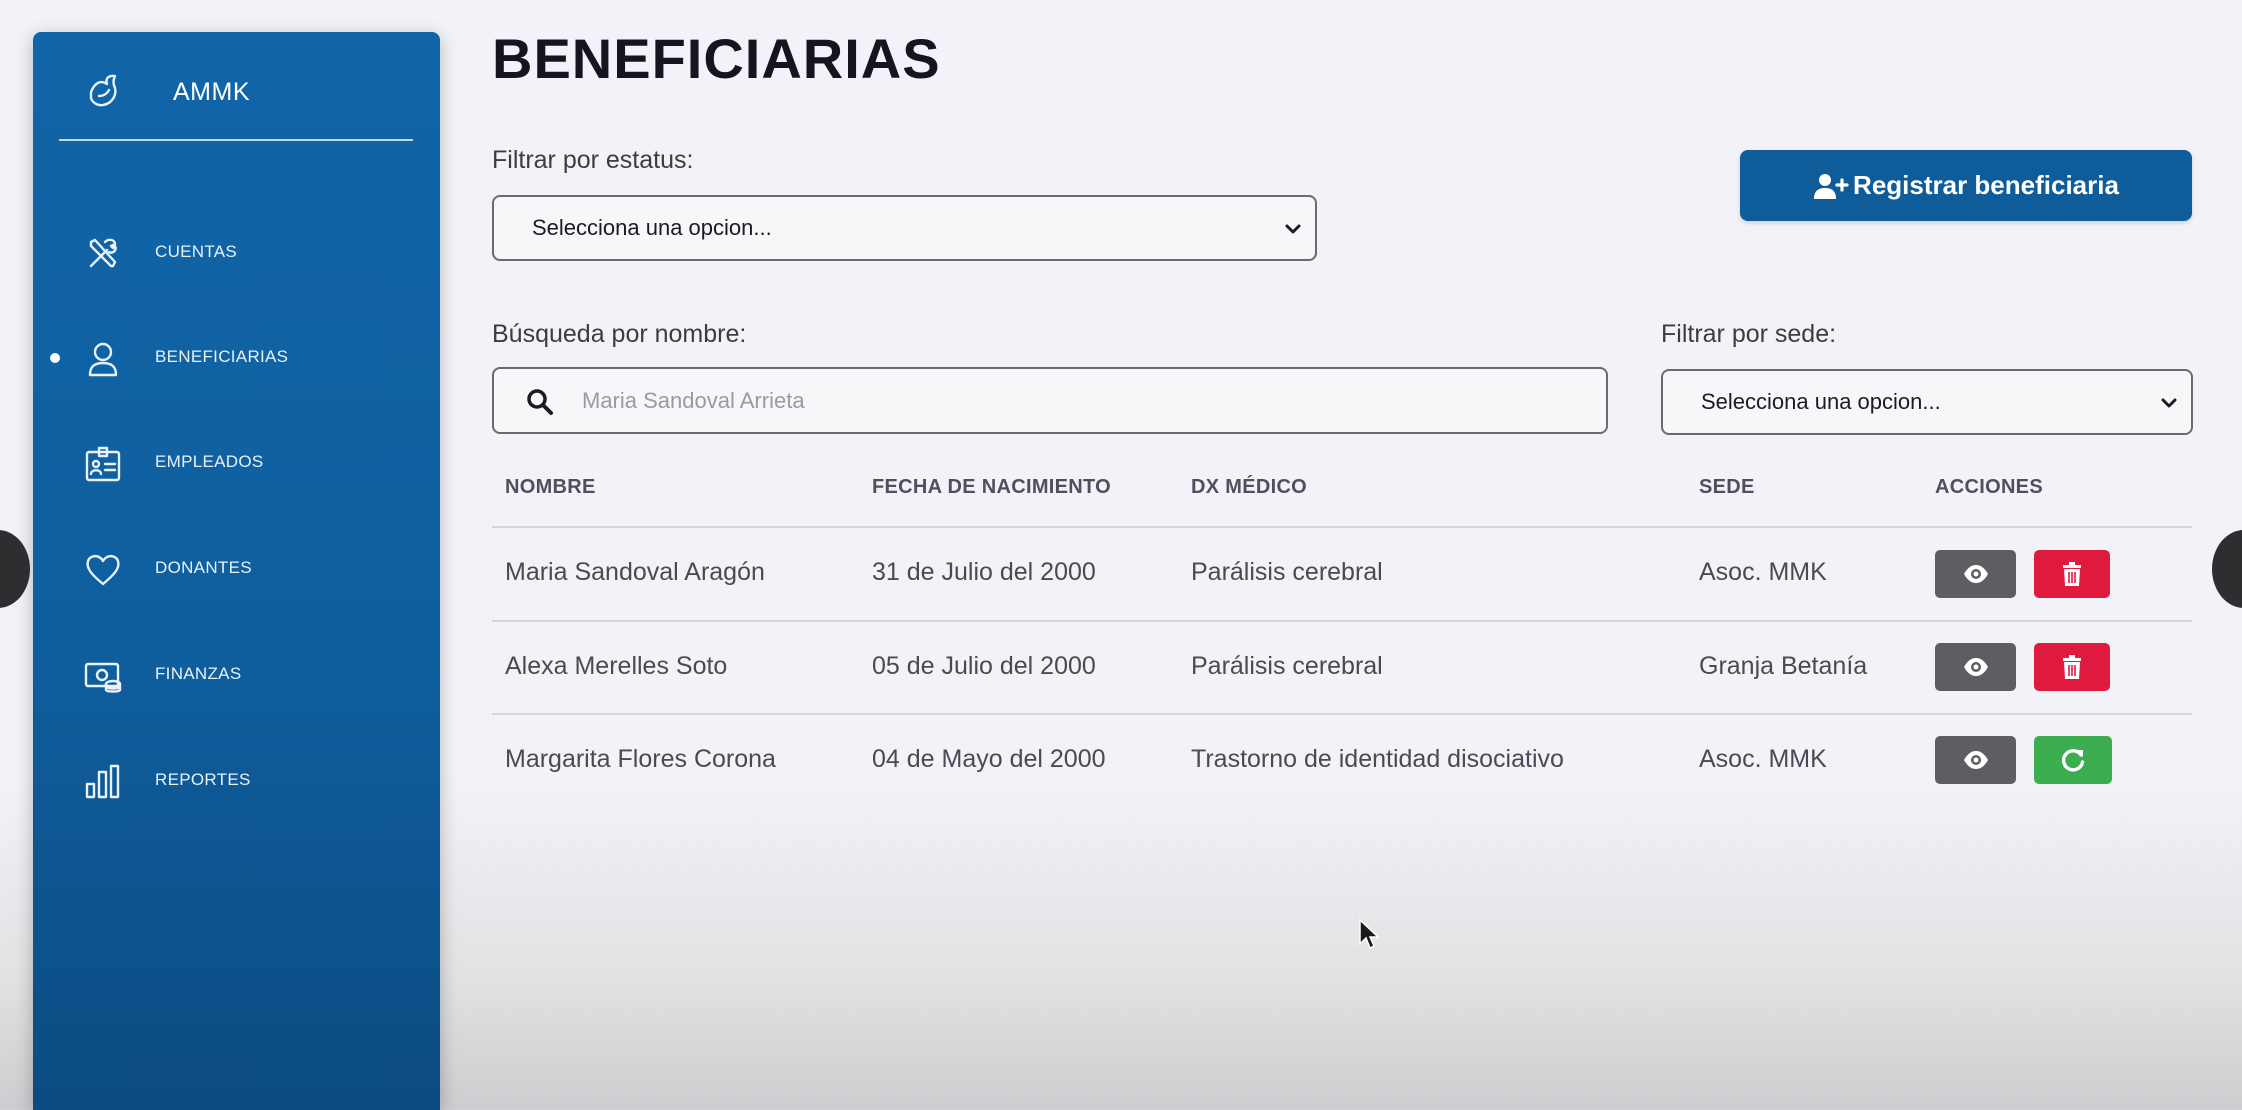  Describe the element at coordinates (1749, 334) in the screenshot. I see `sede-filter-label: Filtrar por sede:` at that location.